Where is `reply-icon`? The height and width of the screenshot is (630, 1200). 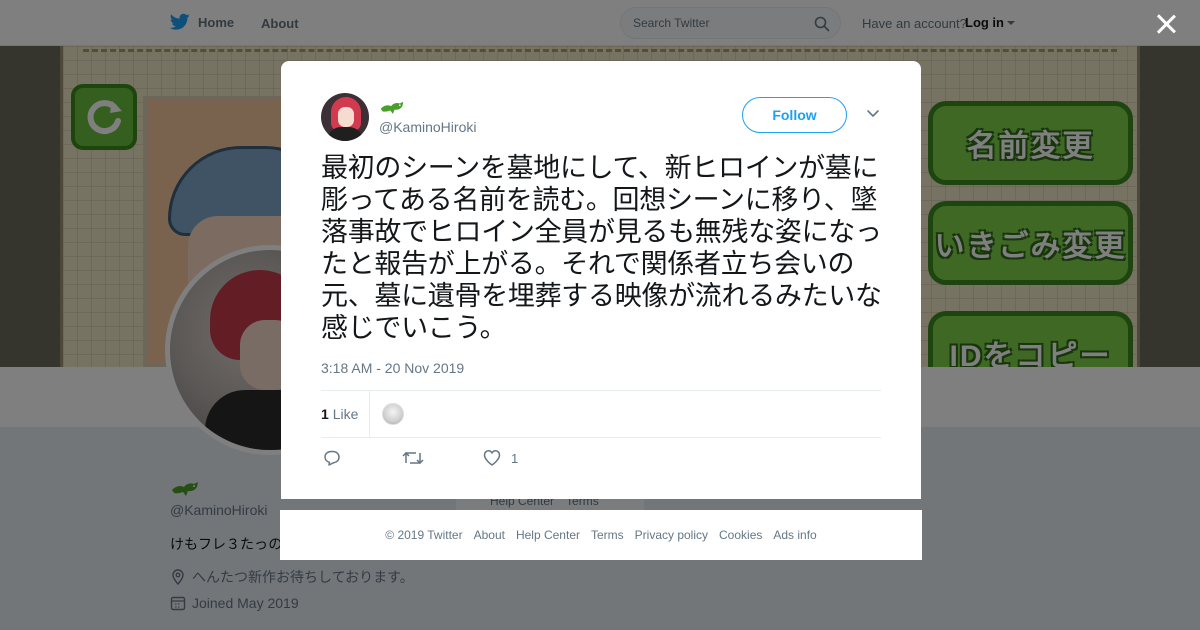
reply-icon is located at coordinates (332, 458).